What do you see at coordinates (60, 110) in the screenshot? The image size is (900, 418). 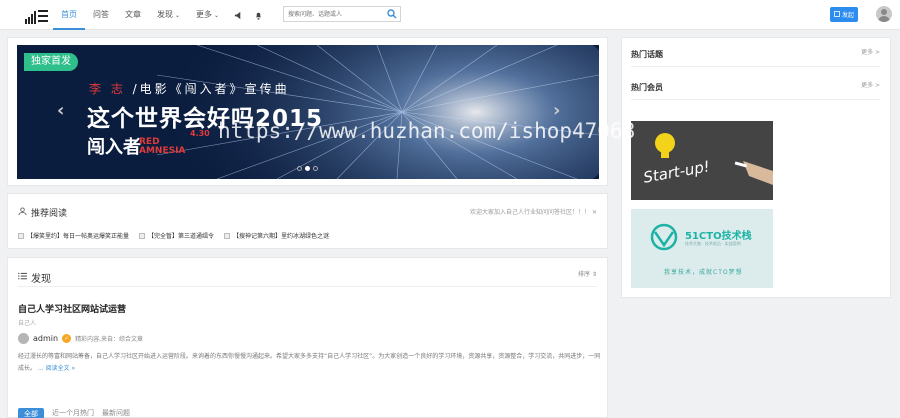 I see `prev-arrow-icon: ‹` at bounding box center [60, 110].